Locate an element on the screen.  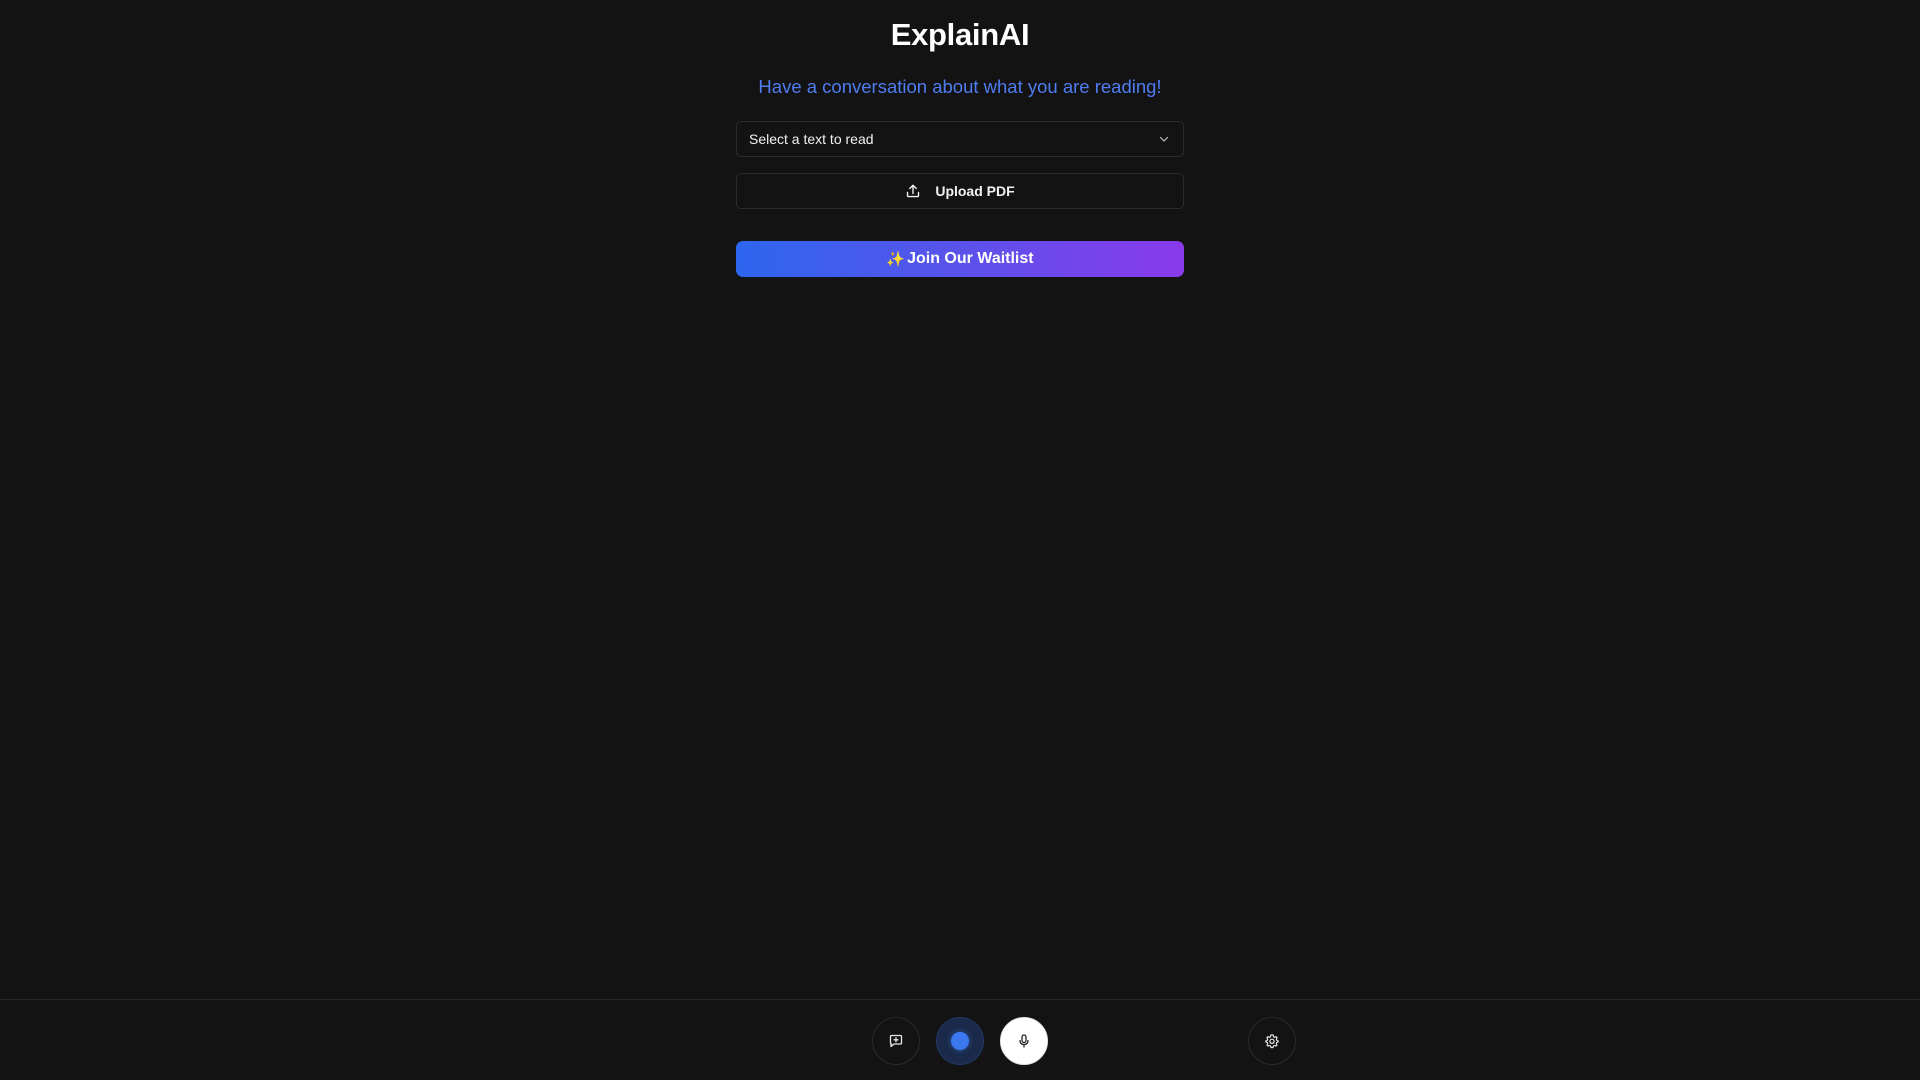
settings-button is located at coordinates (1272, 1041).